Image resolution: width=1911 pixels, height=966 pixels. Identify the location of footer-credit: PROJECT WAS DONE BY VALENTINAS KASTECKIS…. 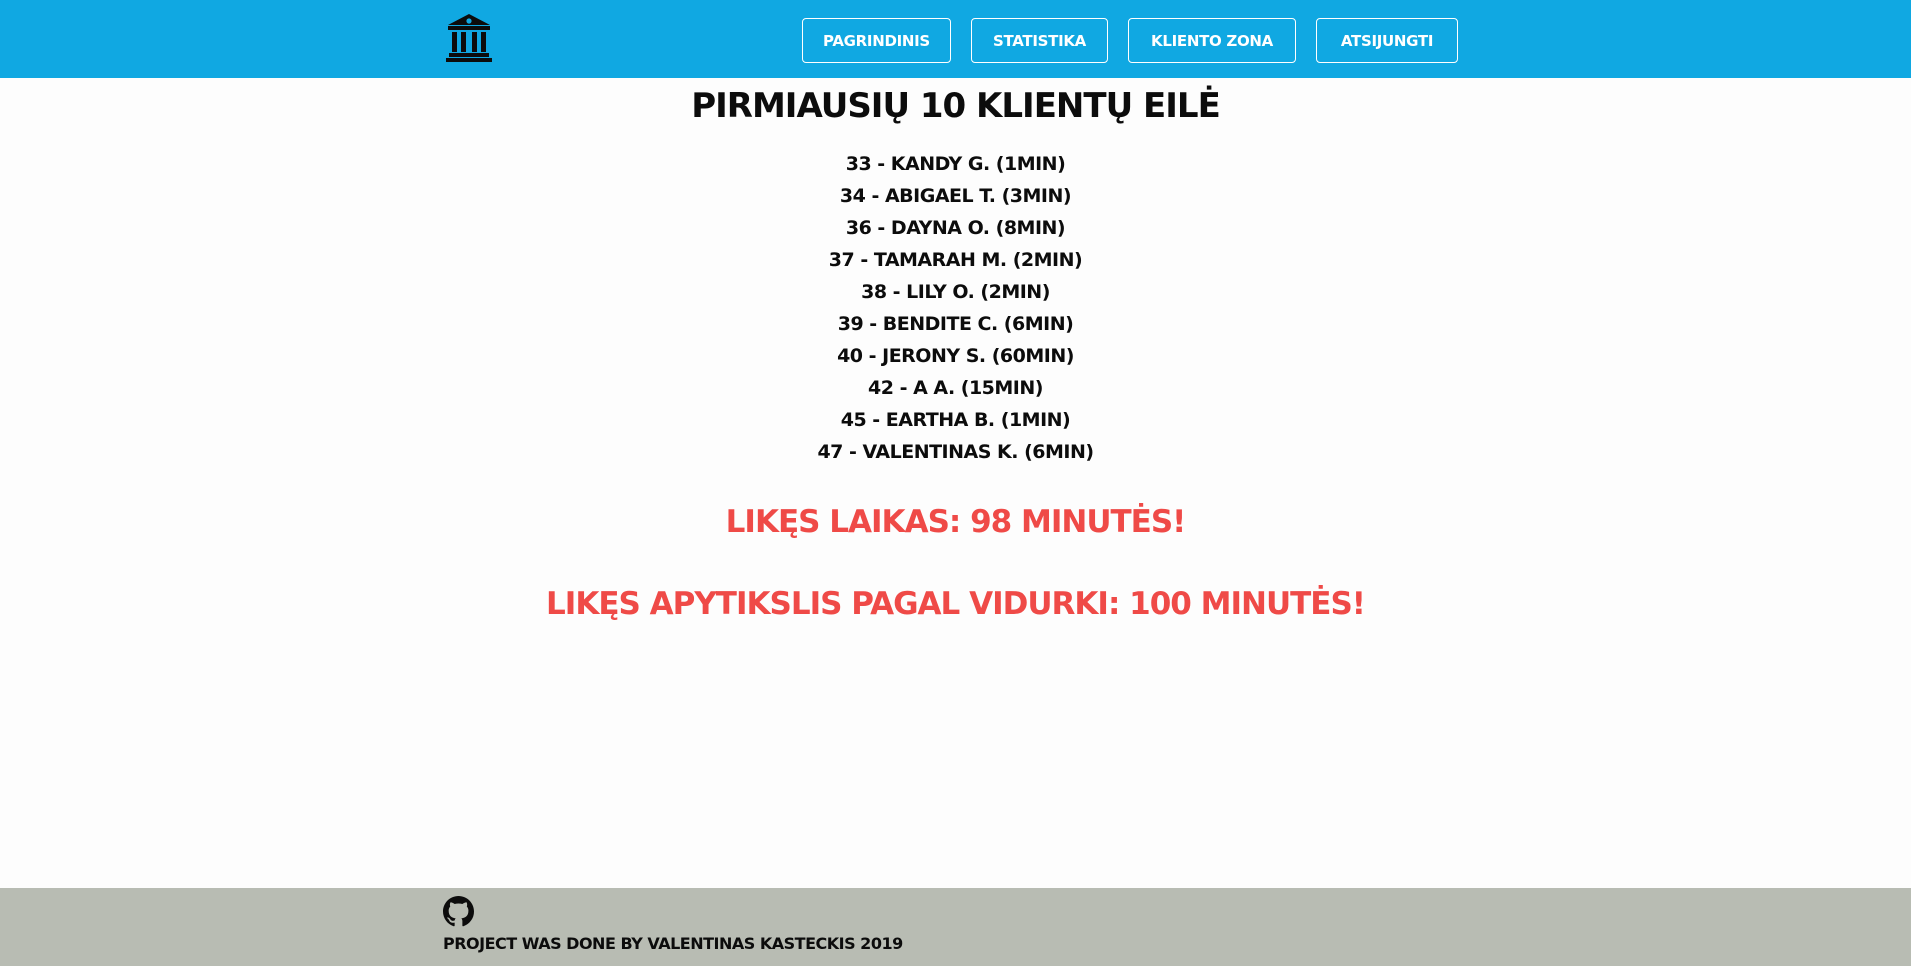
(673, 943).